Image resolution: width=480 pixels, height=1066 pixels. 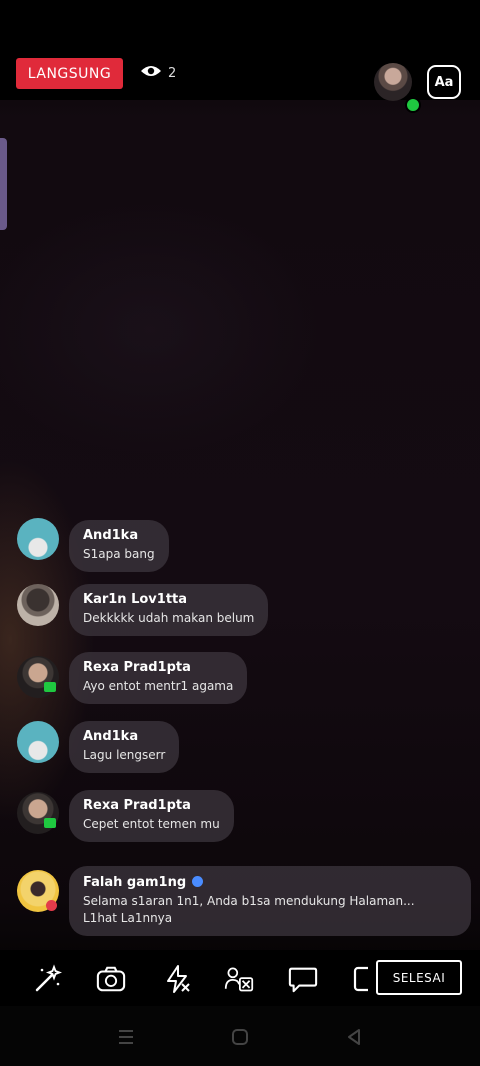 What do you see at coordinates (47, 979) in the screenshot?
I see `magic-wand-icon` at bounding box center [47, 979].